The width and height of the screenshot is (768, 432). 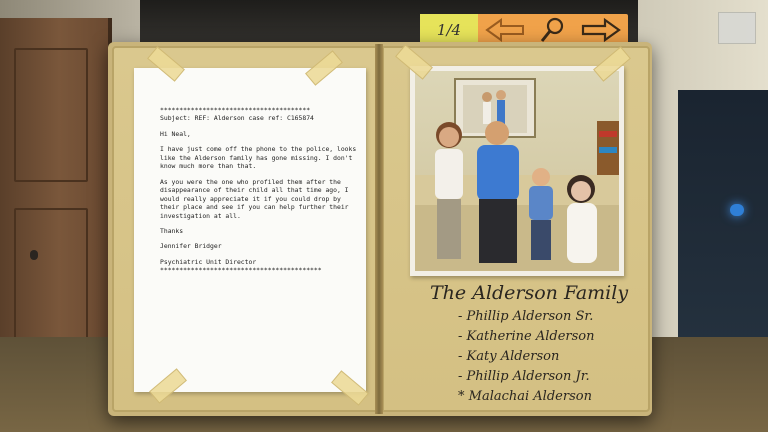 What do you see at coordinates (191, 246) in the screenshot?
I see `letter-signature: Jennifer Bridger` at bounding box center [191, 246].